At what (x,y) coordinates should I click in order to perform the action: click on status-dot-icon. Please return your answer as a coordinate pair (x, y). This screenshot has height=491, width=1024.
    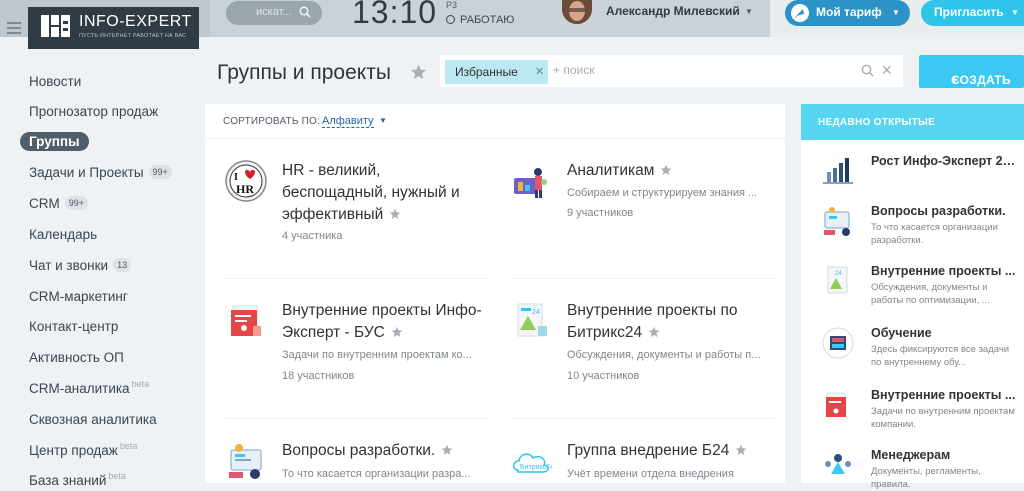
    Looking at the image, I should click on (450, 19).